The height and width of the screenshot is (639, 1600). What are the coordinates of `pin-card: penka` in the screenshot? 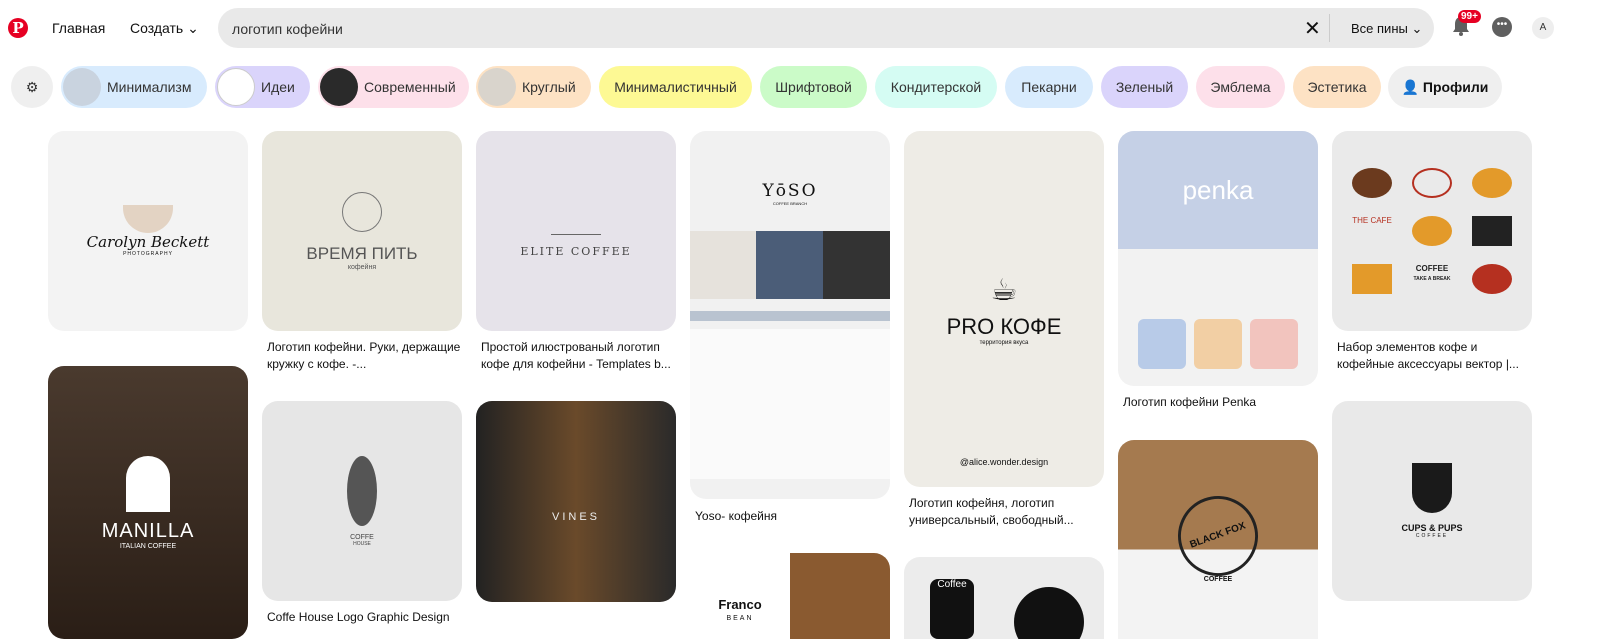 It's located at (1218, 258).